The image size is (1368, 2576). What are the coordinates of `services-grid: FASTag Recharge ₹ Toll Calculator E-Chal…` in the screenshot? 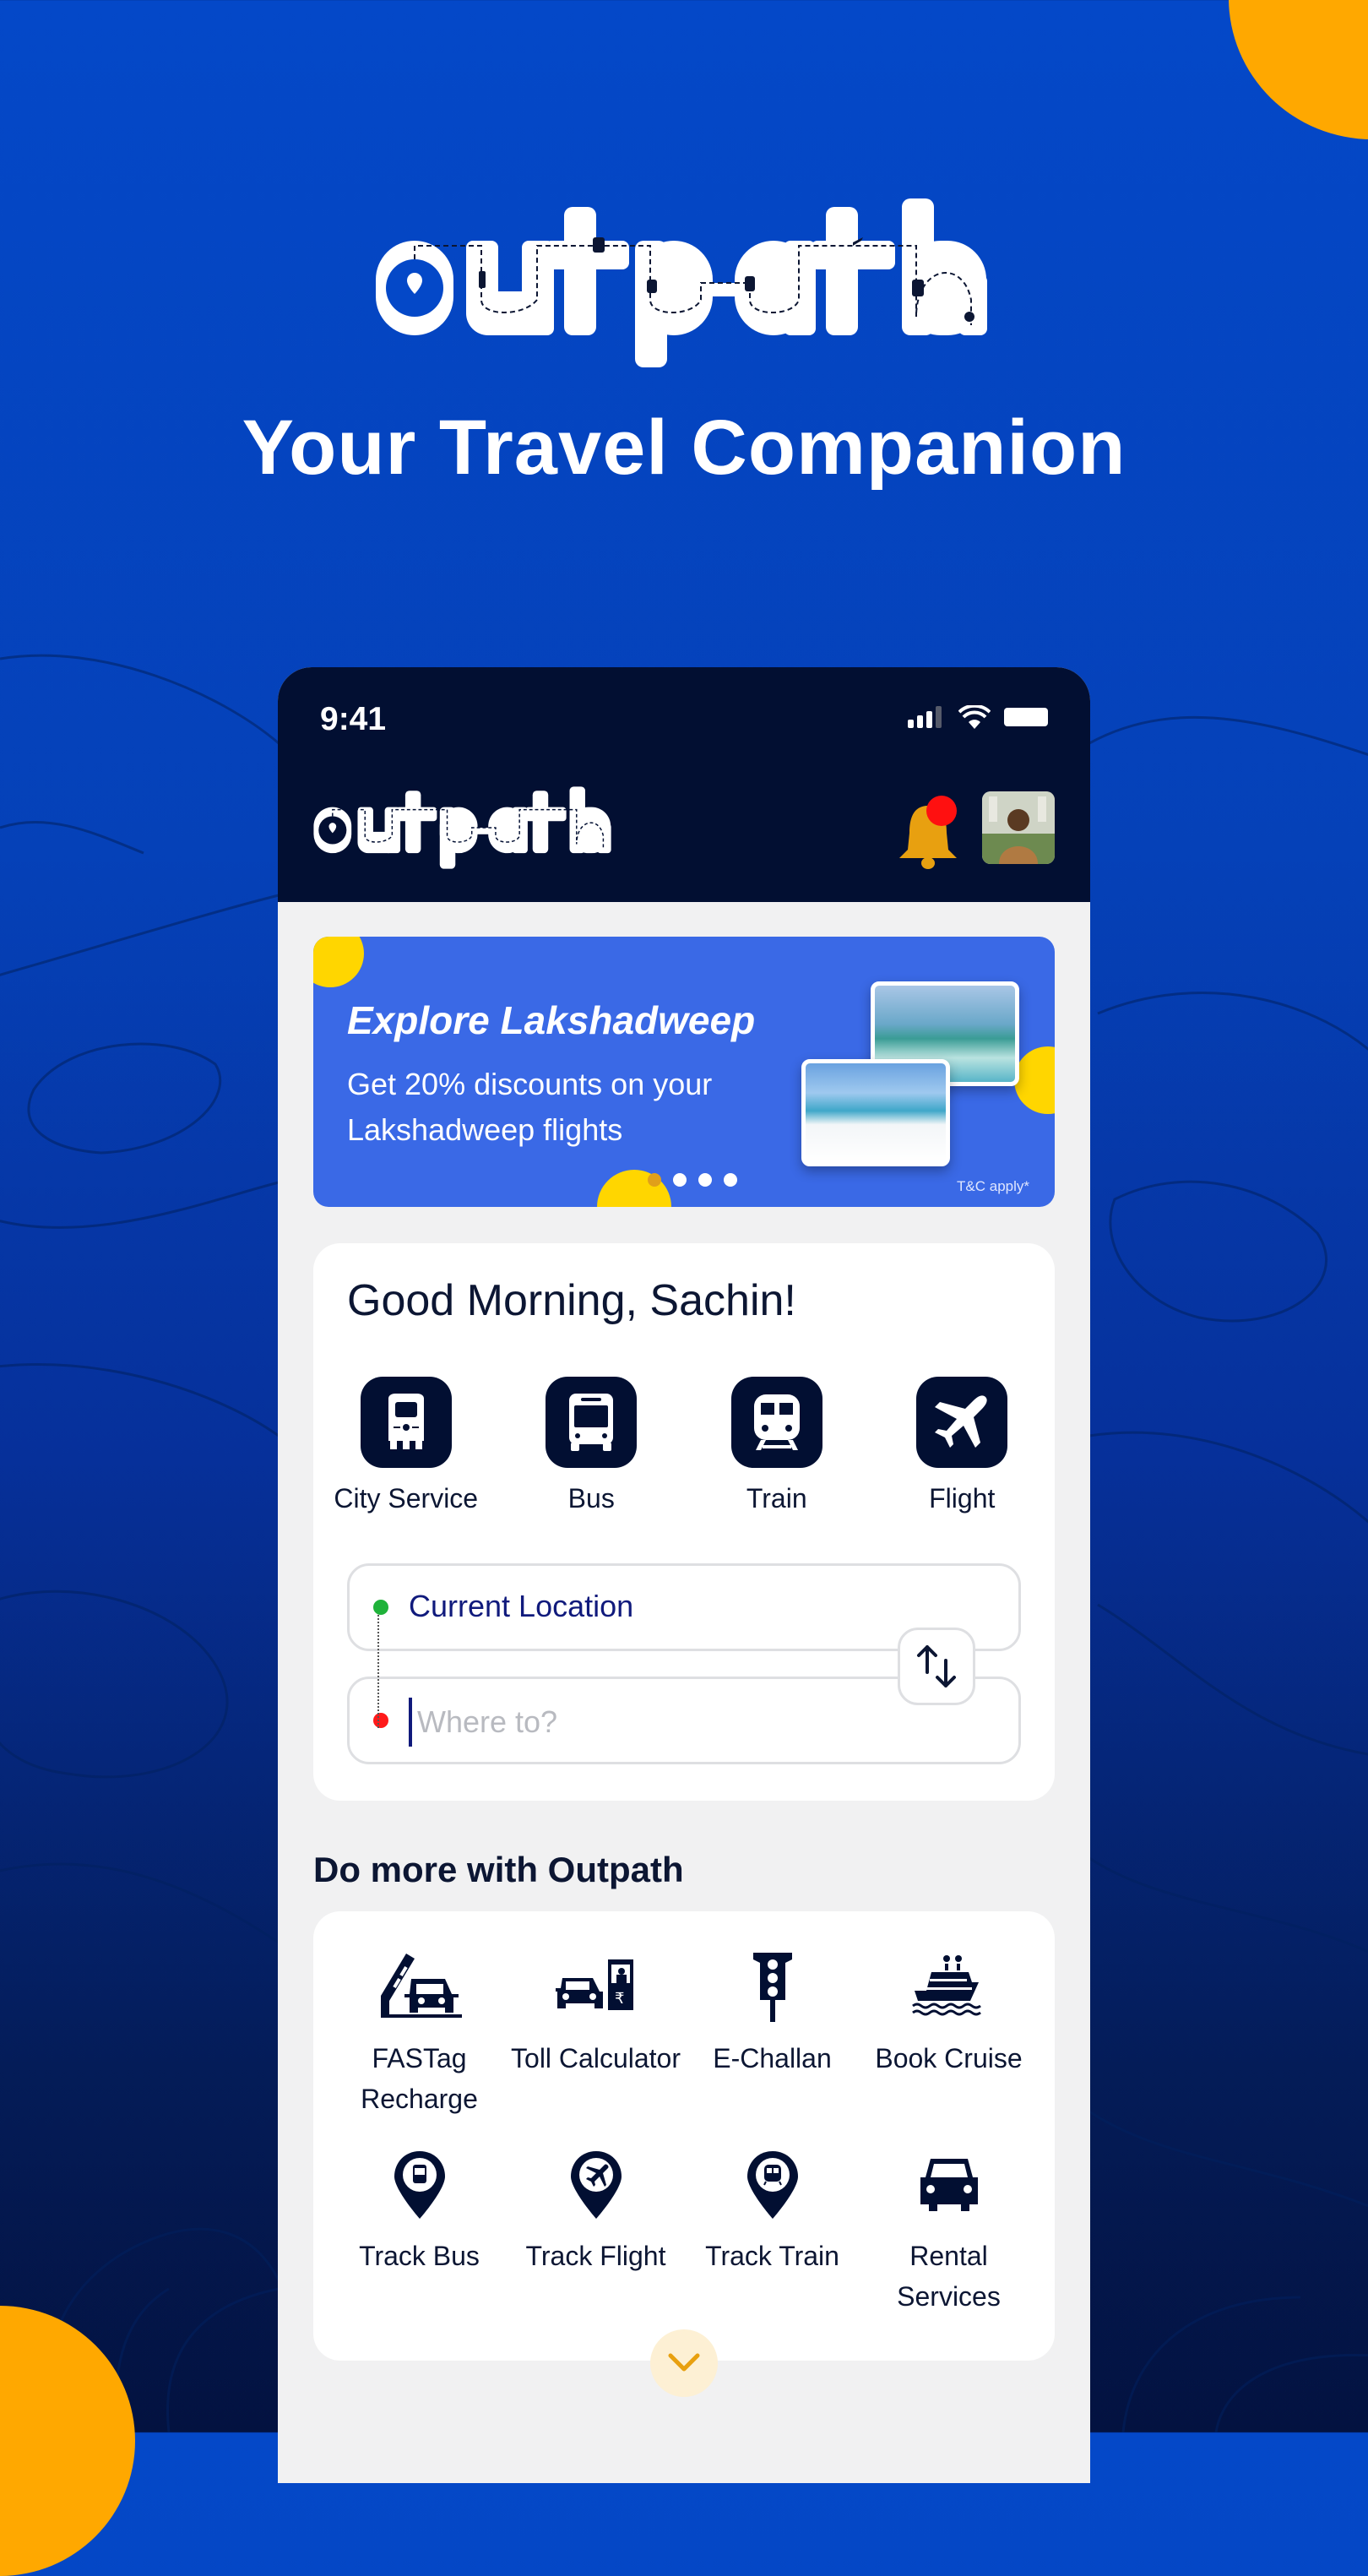 It's located at (692, 2131).